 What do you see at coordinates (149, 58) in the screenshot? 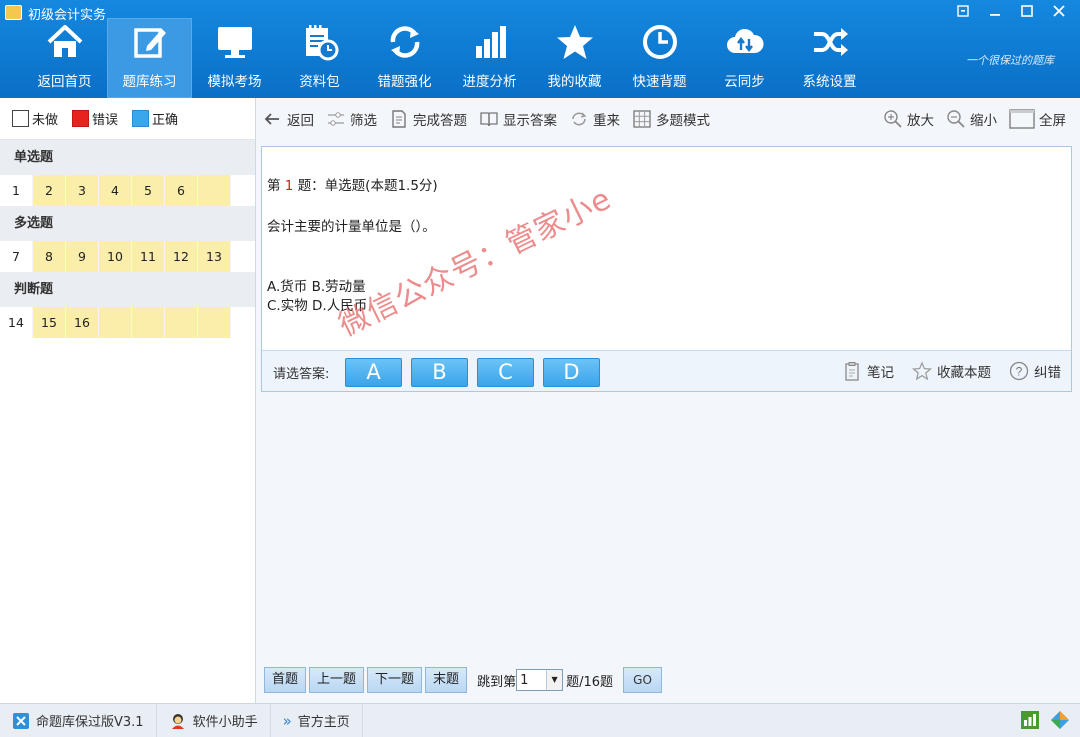
I see `nav-question-bank: 题库练习` at bounding box center [149, 58].